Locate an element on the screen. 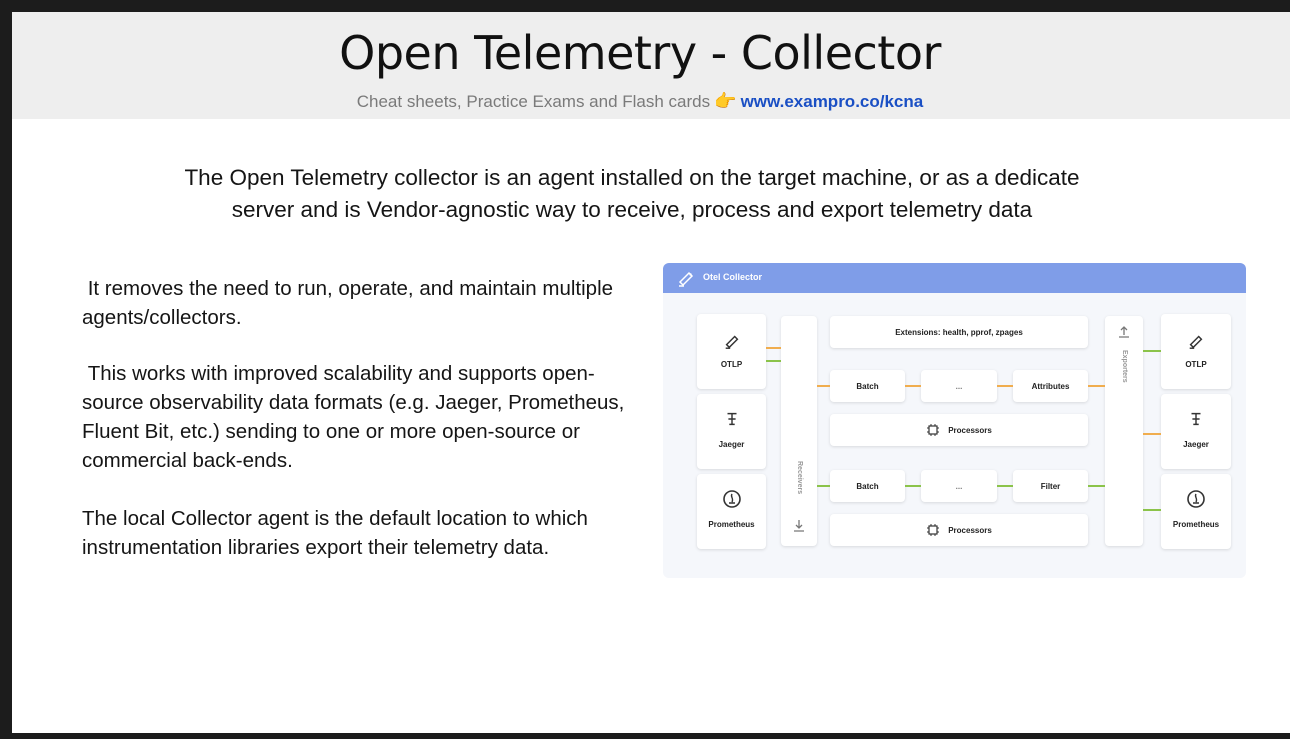 The height and width of the screenshot is (739, 1290). pipeline2-processors: Processors is located at coordinates (959, 530).